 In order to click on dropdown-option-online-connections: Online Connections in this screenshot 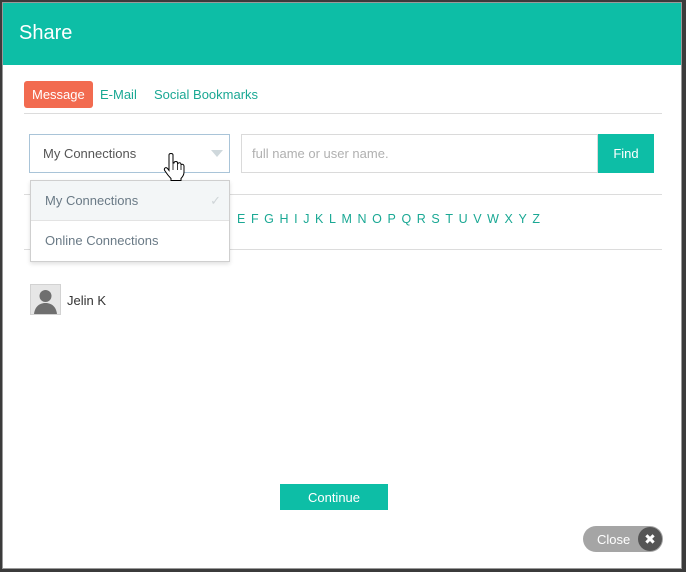, I will do `click(130, 241)`.